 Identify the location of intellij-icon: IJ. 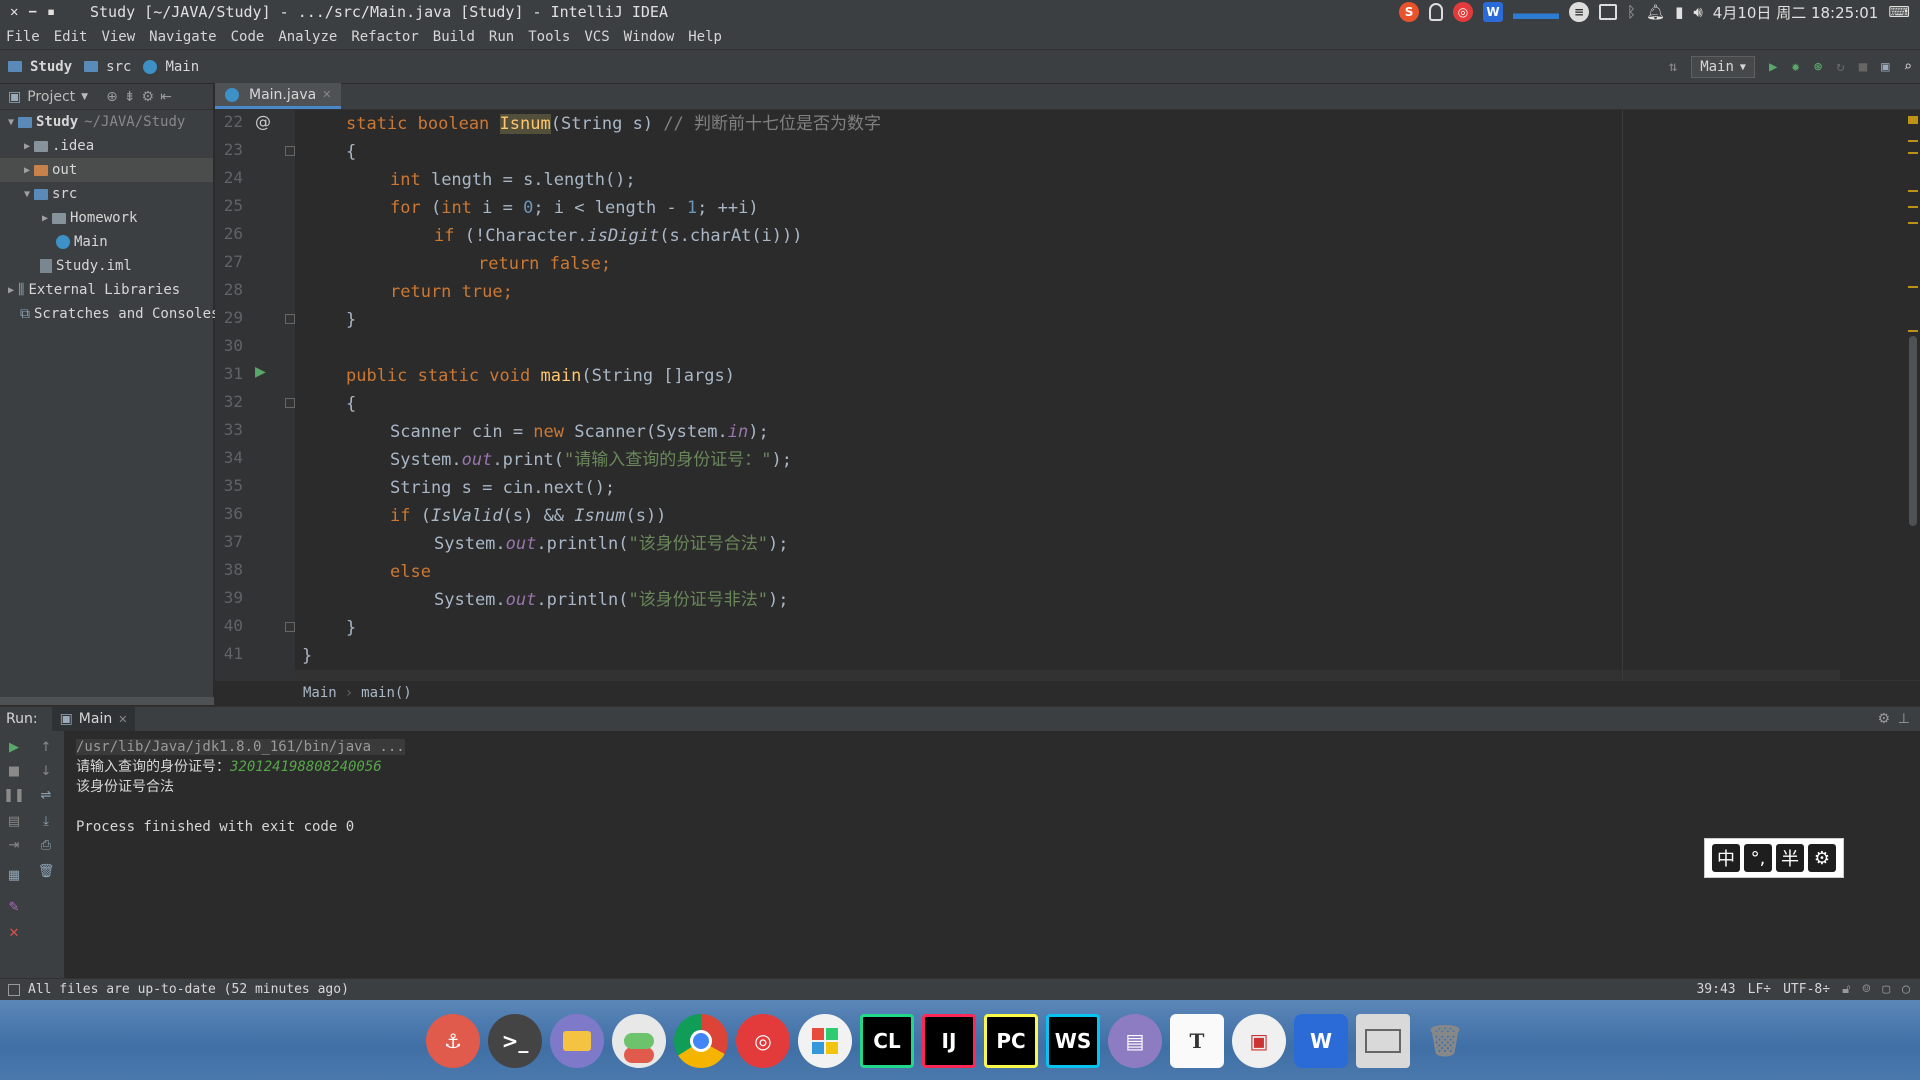
(949, 1041).